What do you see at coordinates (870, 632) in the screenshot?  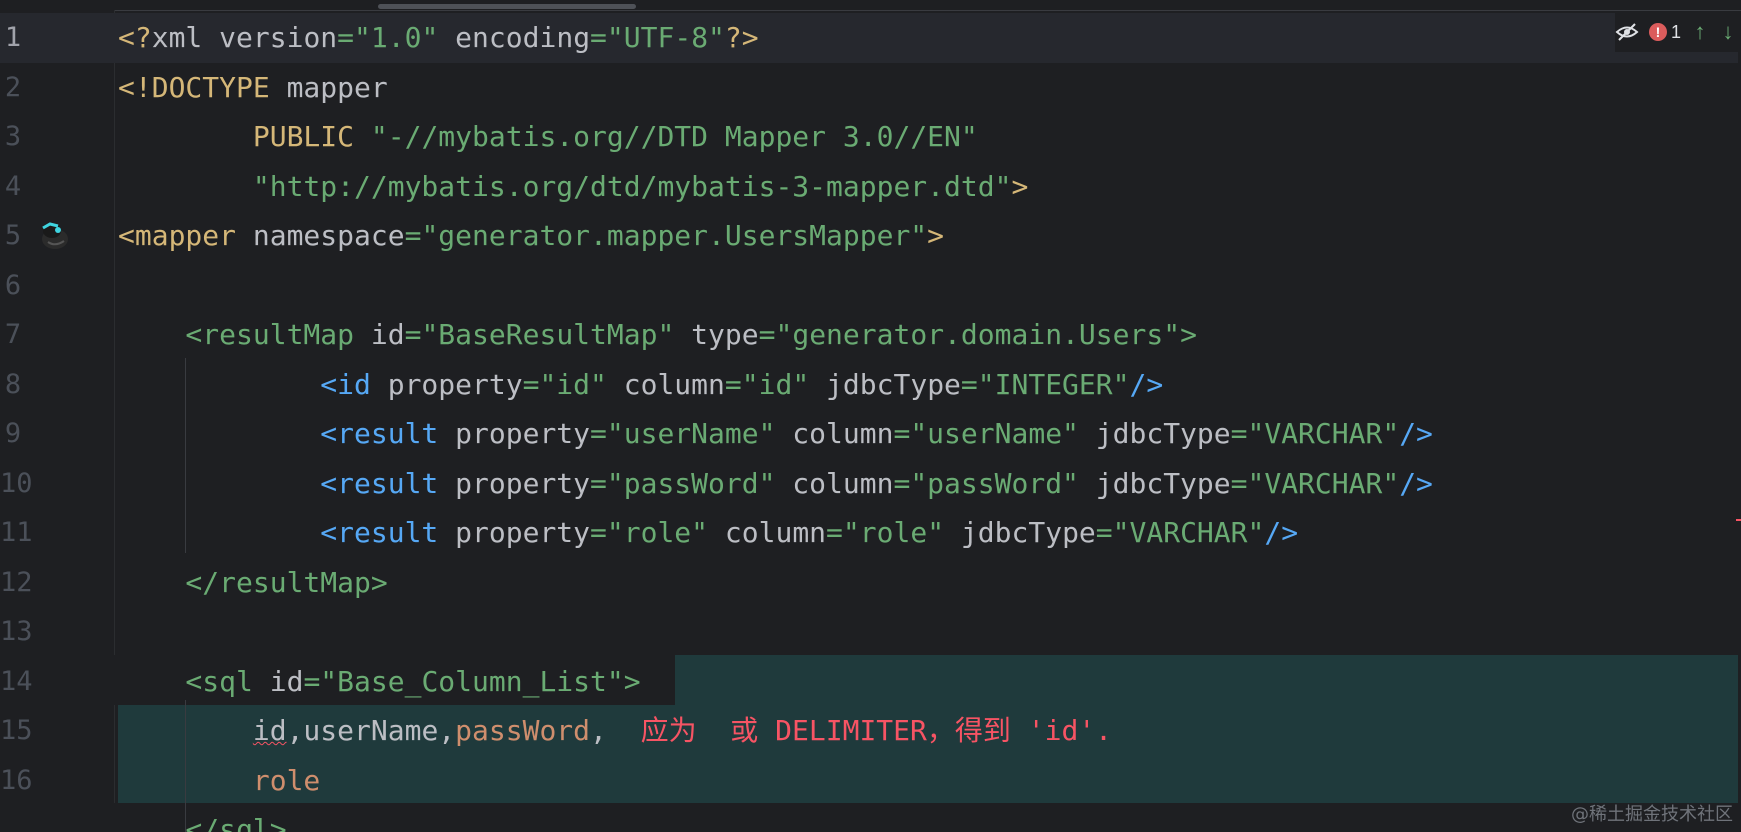 I see `code-line: 13` at bounding box center [870, 632].